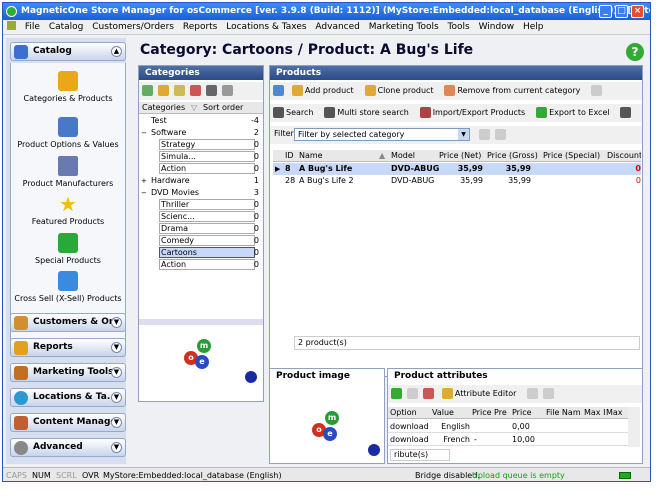 This screenshot has height=497, width=661. What do you see at coordinates (411, 413) in the screenshot?
I see `col-option: Option` at bounding box center [411, 413].